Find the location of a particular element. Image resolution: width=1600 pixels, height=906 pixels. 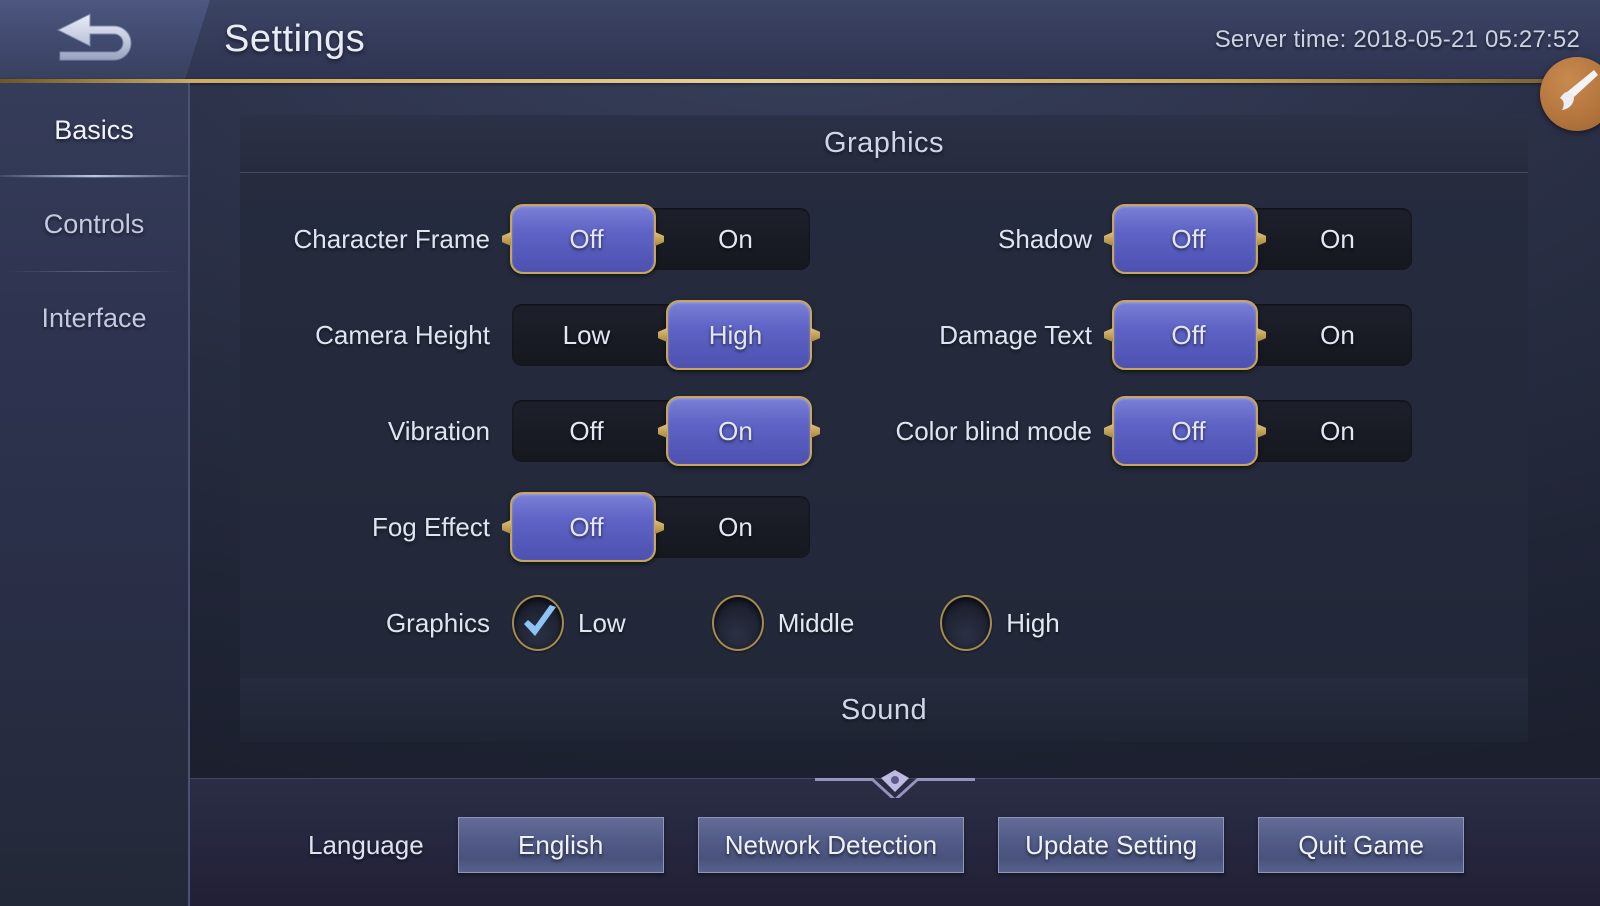

checkmark-icon is located at coordinates (540, 620).